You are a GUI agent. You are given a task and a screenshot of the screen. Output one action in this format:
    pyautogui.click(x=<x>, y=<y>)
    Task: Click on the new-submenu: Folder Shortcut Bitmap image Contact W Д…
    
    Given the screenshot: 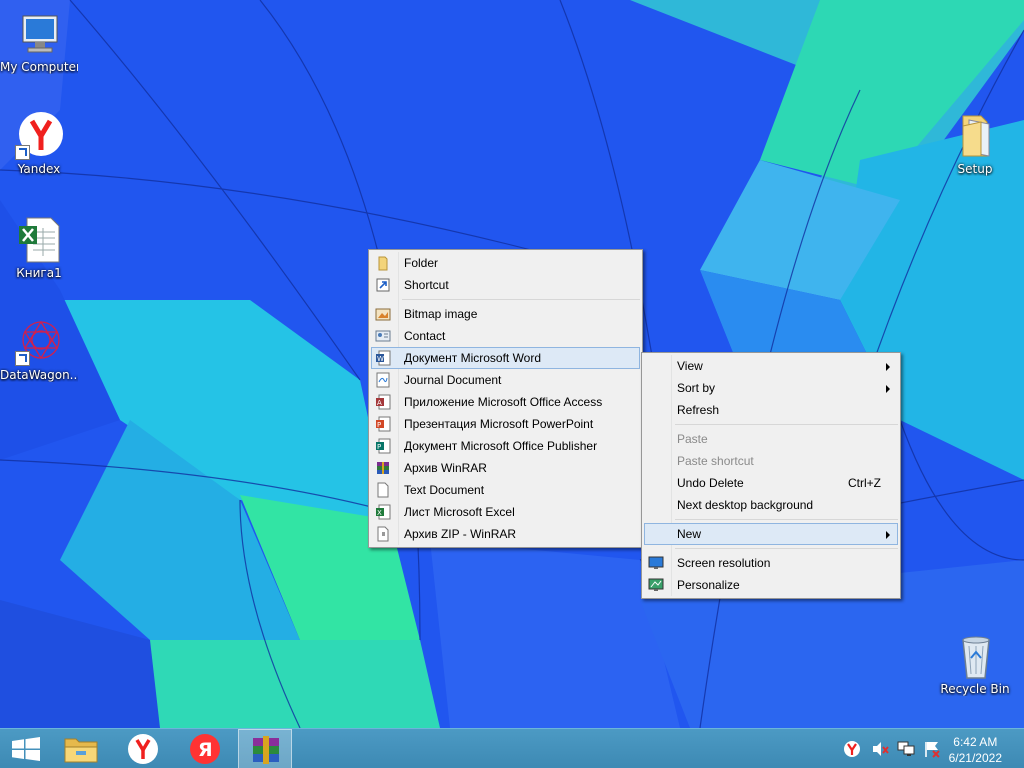 What is the action you would take?
    pyautogui.click(x=505, y=398)
    